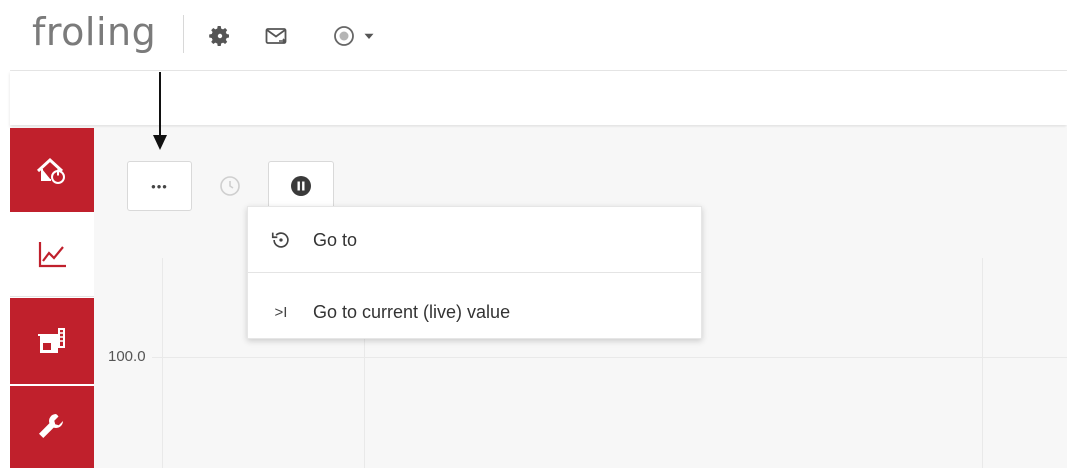 This screenshot has height=468, width=1067. I want to click on froling-logo: froling, so click(94, 32).